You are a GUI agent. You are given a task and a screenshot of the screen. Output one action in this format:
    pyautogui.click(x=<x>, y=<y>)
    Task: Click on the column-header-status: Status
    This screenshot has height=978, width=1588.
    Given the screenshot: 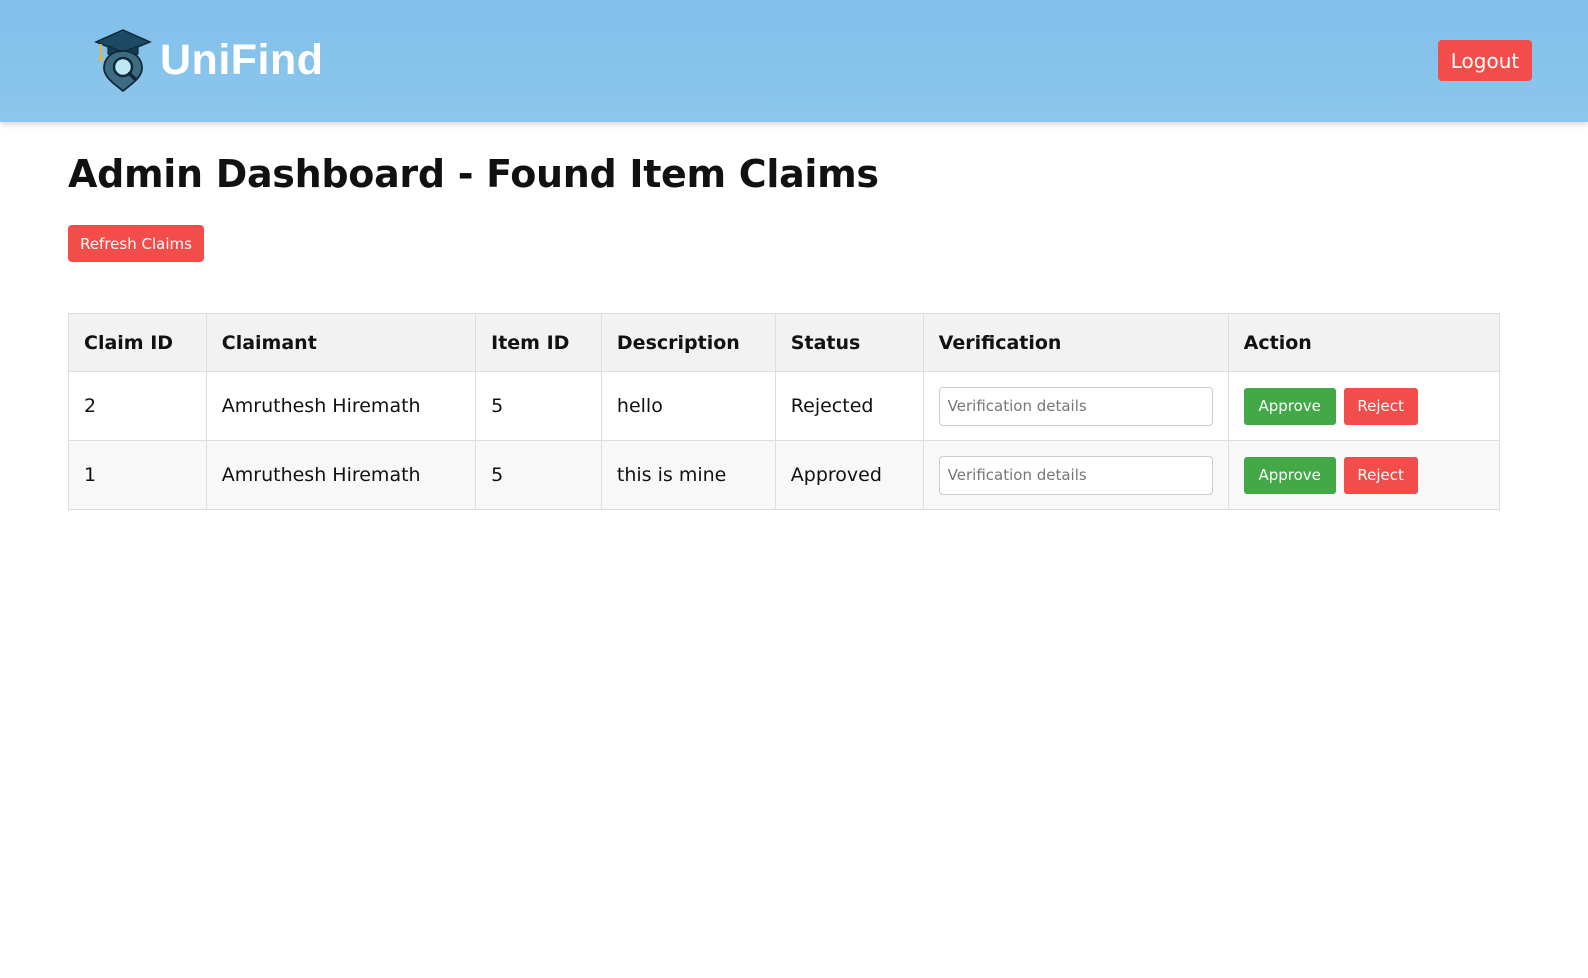 What is the action you would take?
    pyautogui.click(x=849, y=342)
    